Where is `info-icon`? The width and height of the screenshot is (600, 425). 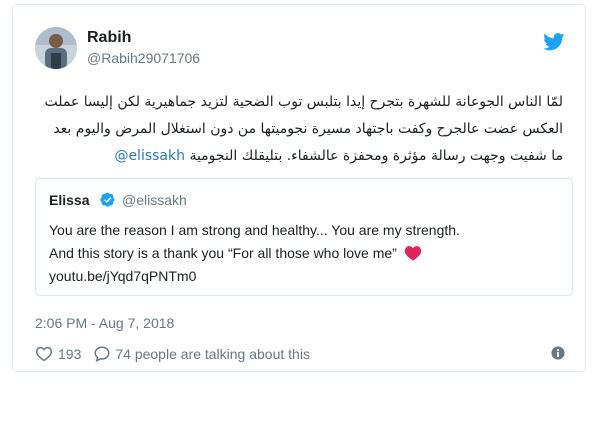
info-icon is located at coordinates (558, 353).